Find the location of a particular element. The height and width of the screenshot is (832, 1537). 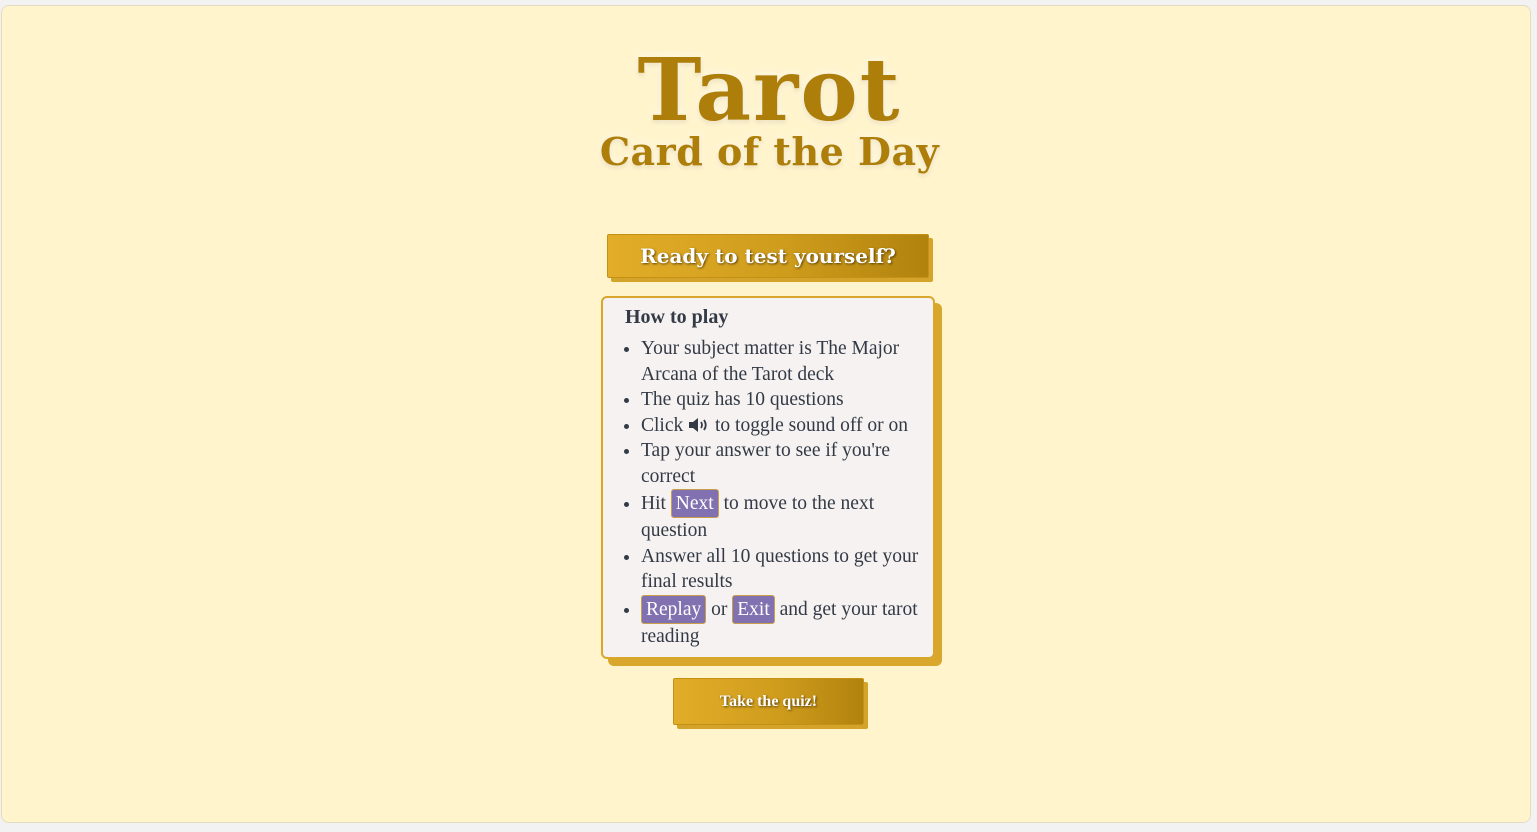

logo-title: Tarot is located at coordinates (769, 90).